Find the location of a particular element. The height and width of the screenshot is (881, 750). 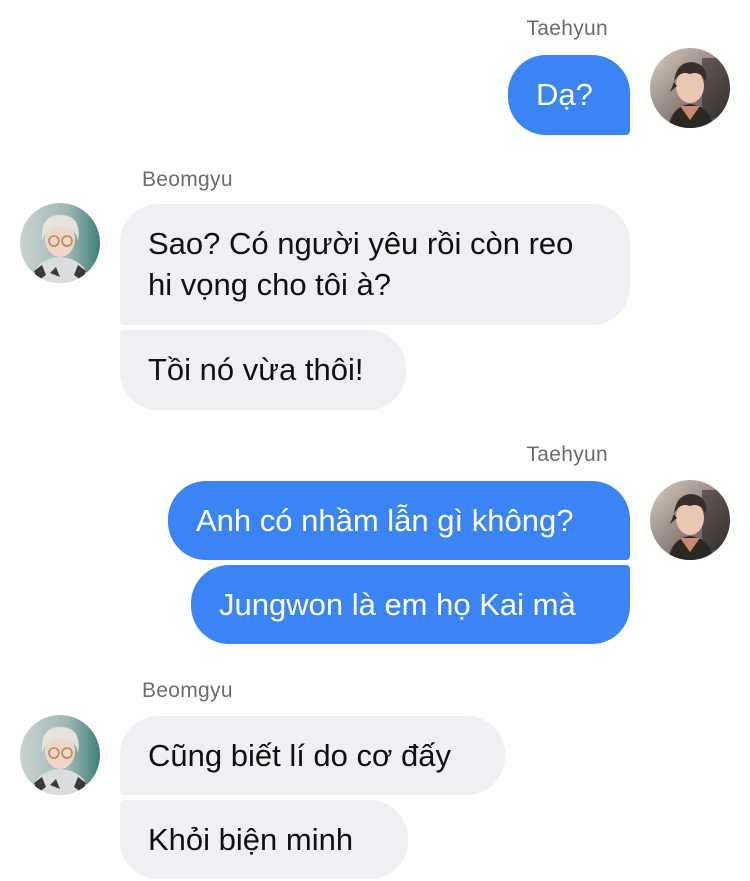

message-bubble-received: Khỏi biện minh is located at coordinates (264, 839).